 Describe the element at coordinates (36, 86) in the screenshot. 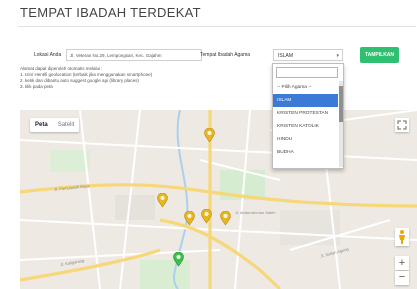

I see `note-line: 3. klik pada peta` at that location.